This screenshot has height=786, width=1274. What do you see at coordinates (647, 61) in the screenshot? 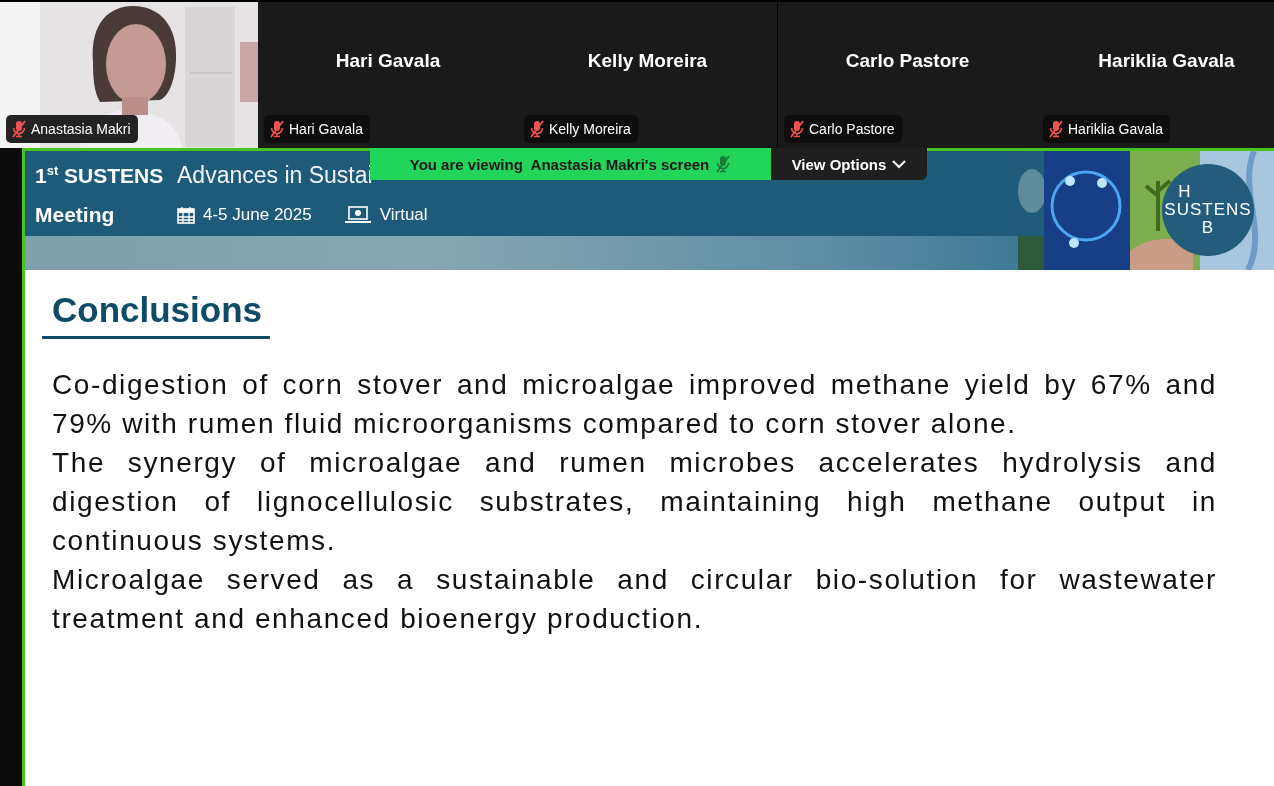
I see `participant-name: Kelly Moreira` at bounding box center [647, 61].